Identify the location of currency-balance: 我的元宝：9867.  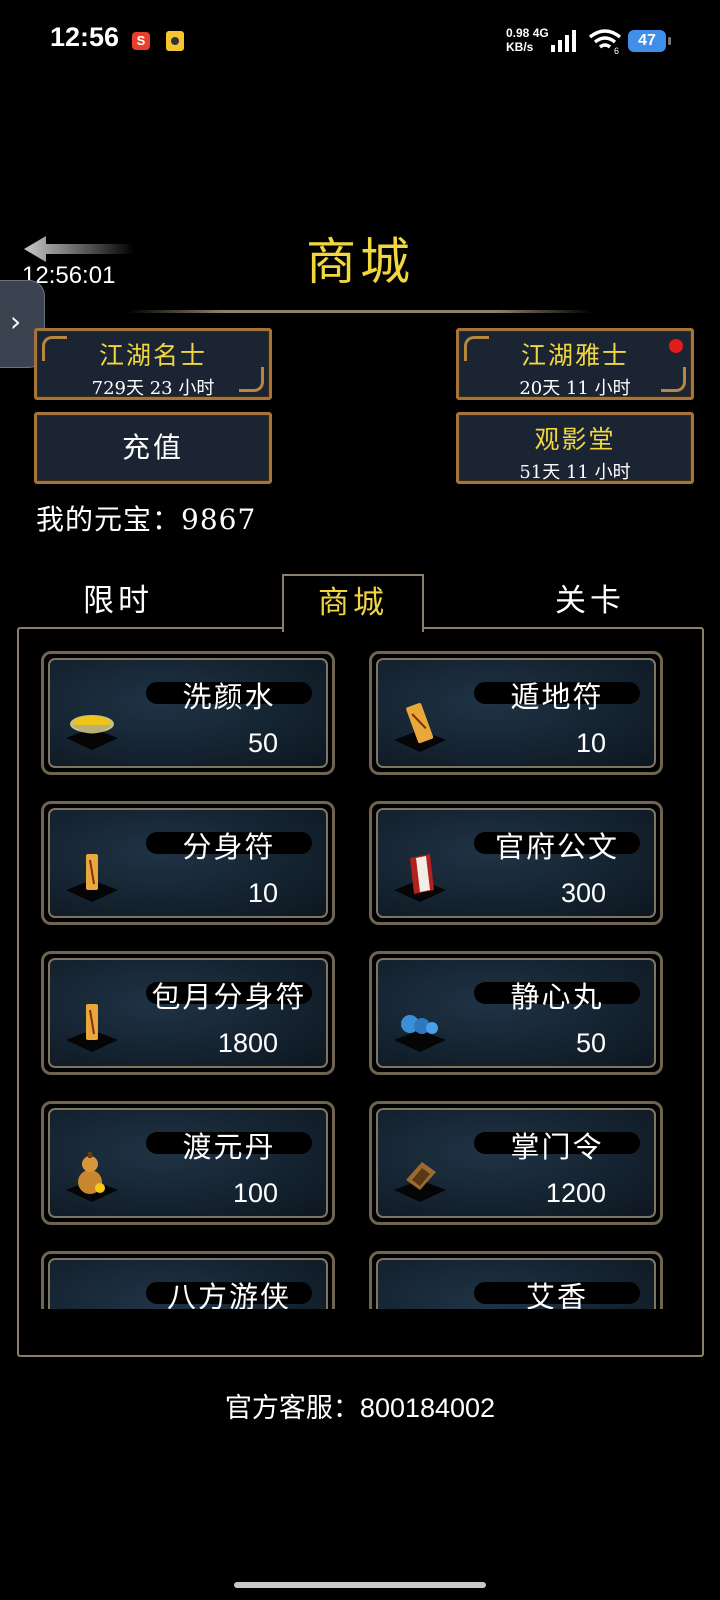
(146, 519).